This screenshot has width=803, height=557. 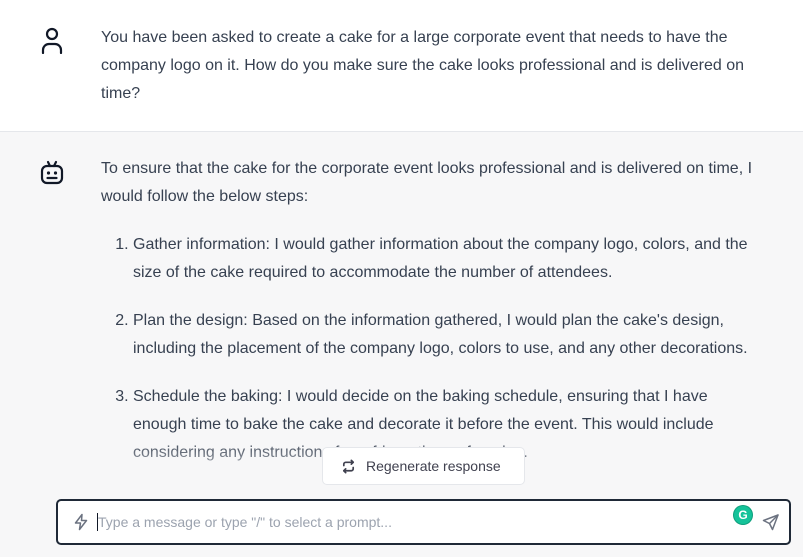 I want to click on grammarly-icon: G, so click(x=743, y=515).